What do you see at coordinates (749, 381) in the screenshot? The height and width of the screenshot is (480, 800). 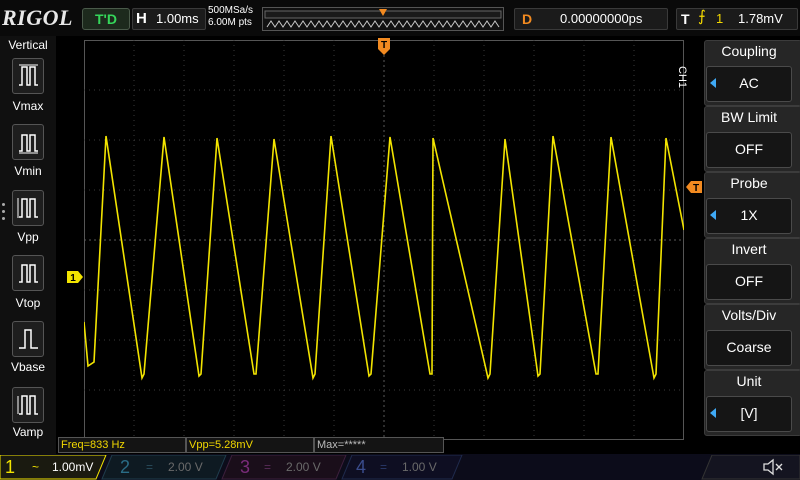 I see `unit-title: Unit` at bounding box center [749, 381].